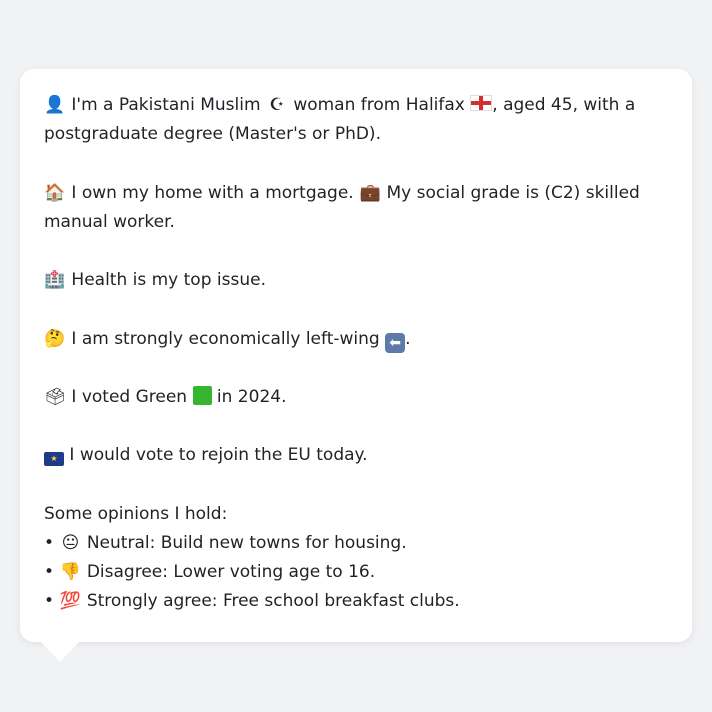  Describe the element at coordinates (55, 280) in the screenshot. I see `hospital-icon: 🏥` at that location.